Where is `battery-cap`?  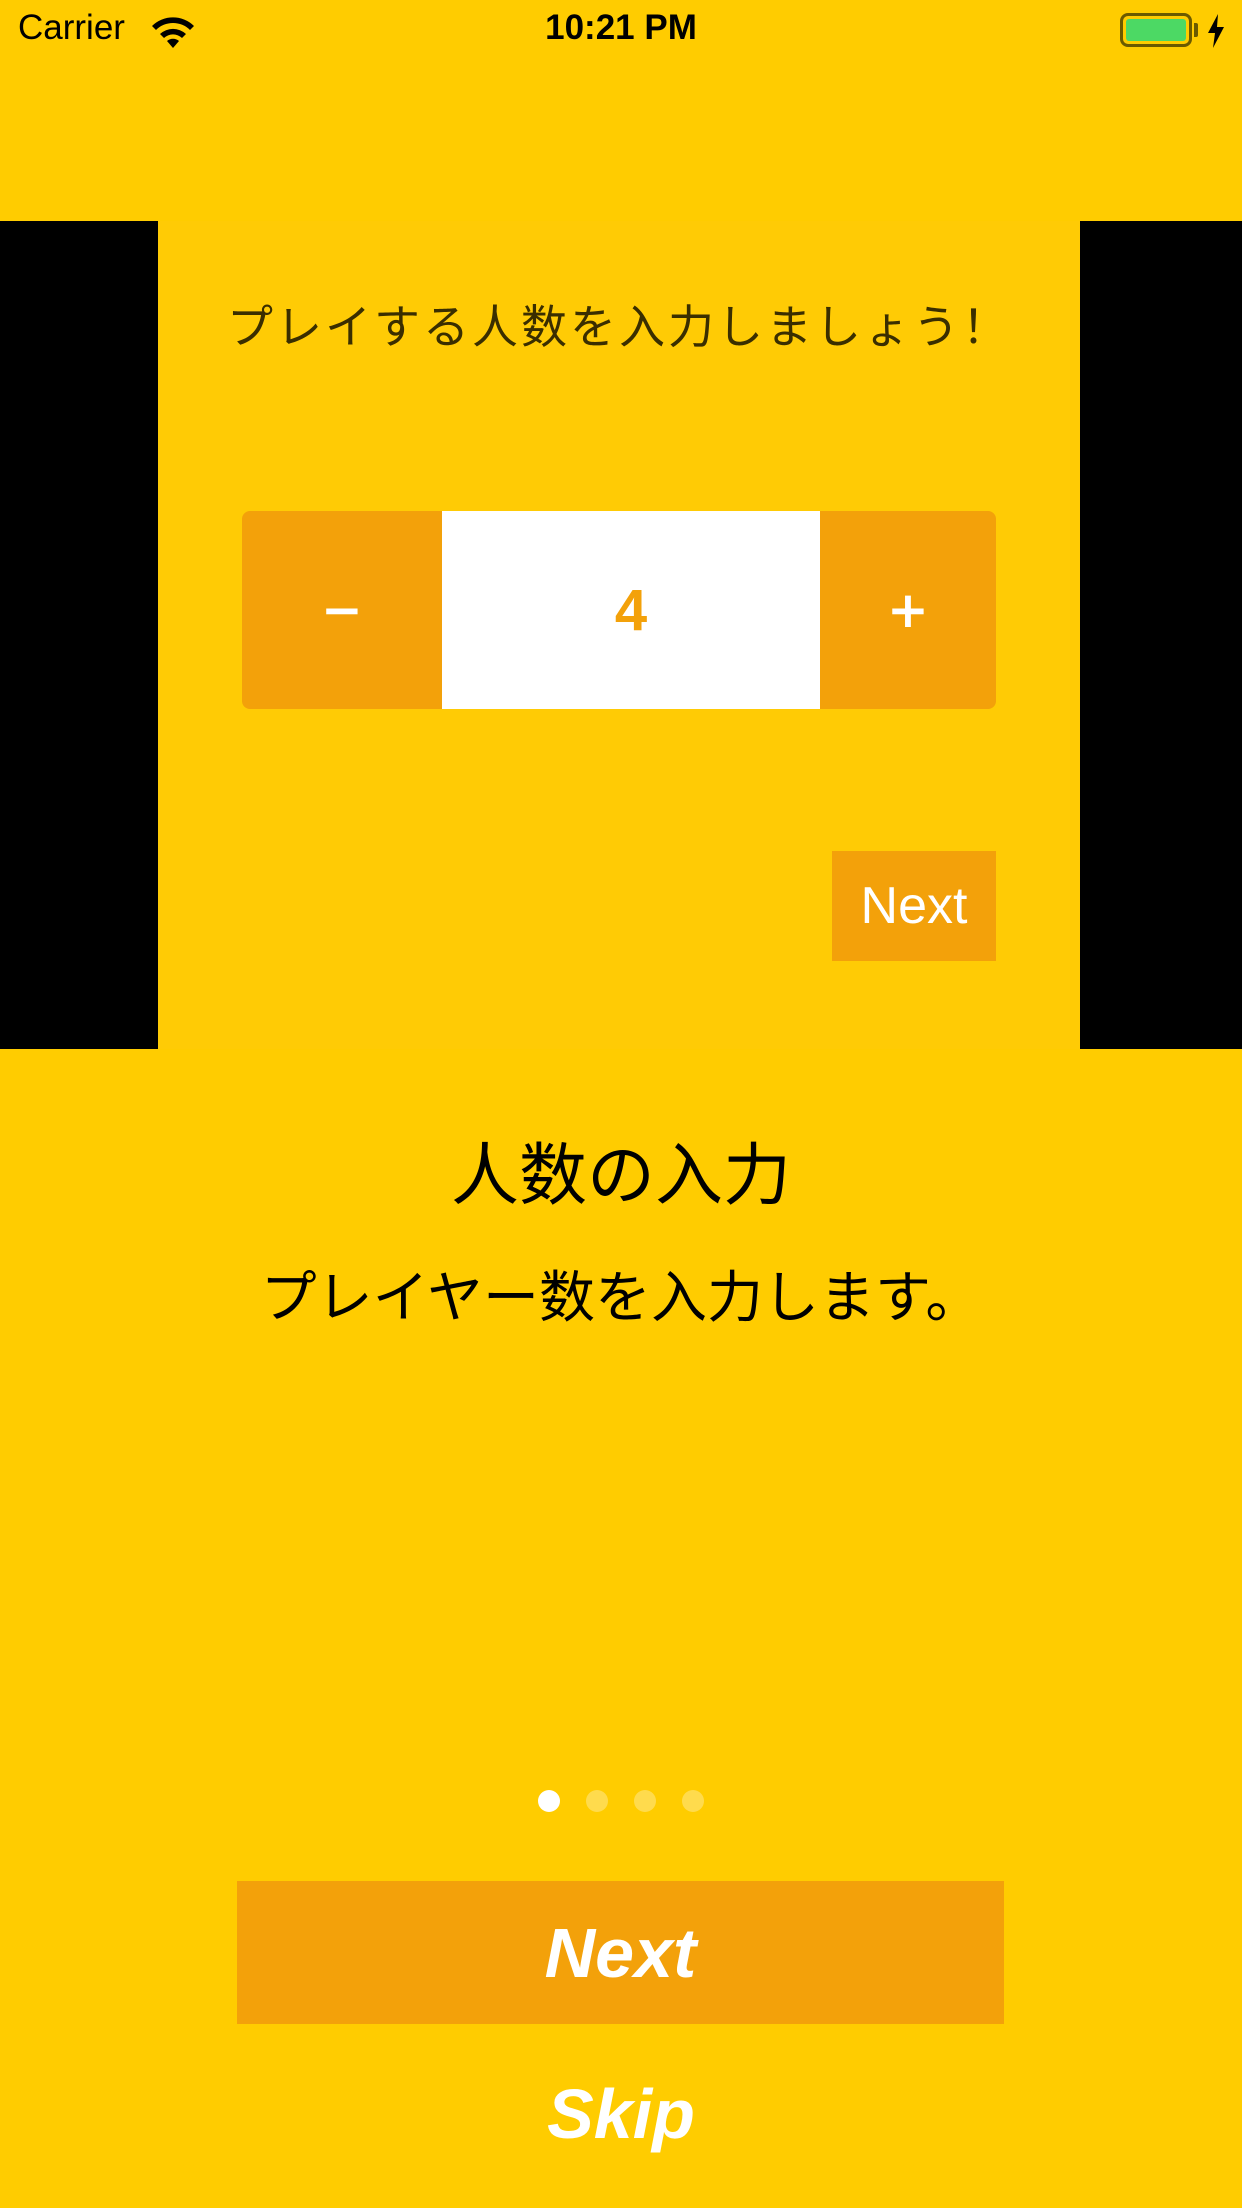
battery-cap is located at coordinates (1196, 30).